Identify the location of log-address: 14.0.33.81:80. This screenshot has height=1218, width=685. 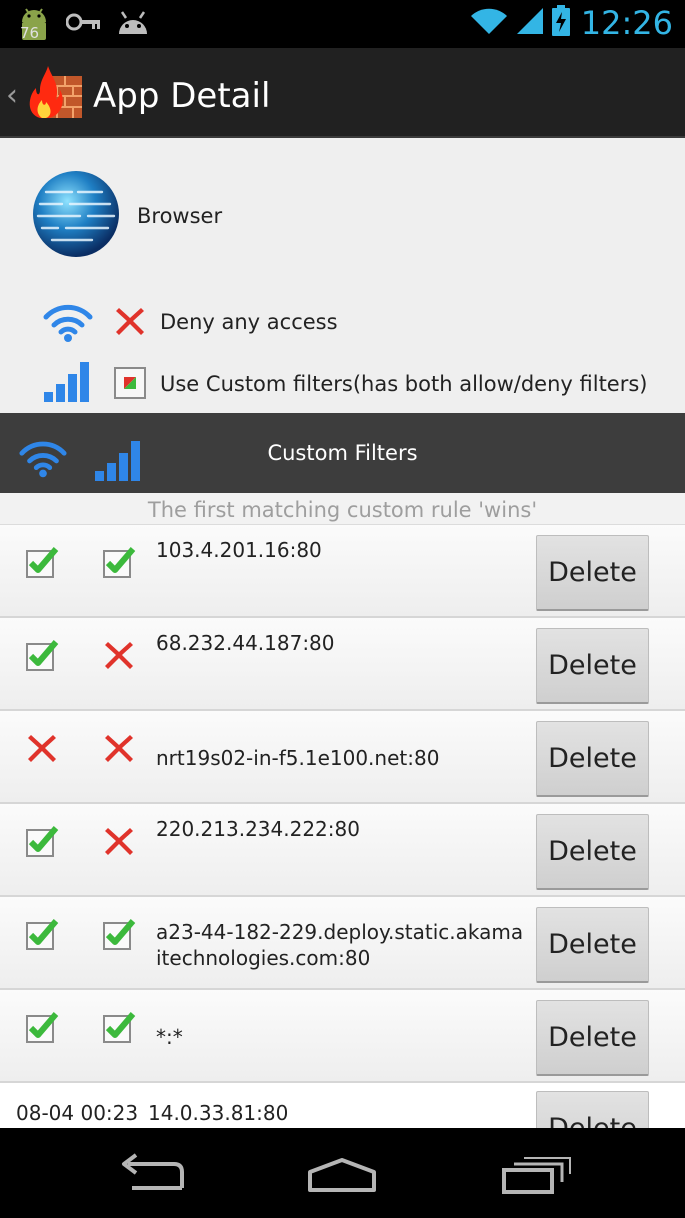
(218, 1113).